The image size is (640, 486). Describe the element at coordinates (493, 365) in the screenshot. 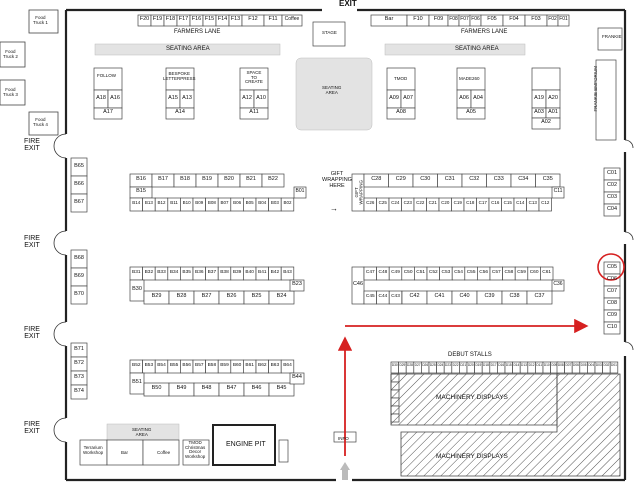

I see `debut-stall-label: D17` at that location.